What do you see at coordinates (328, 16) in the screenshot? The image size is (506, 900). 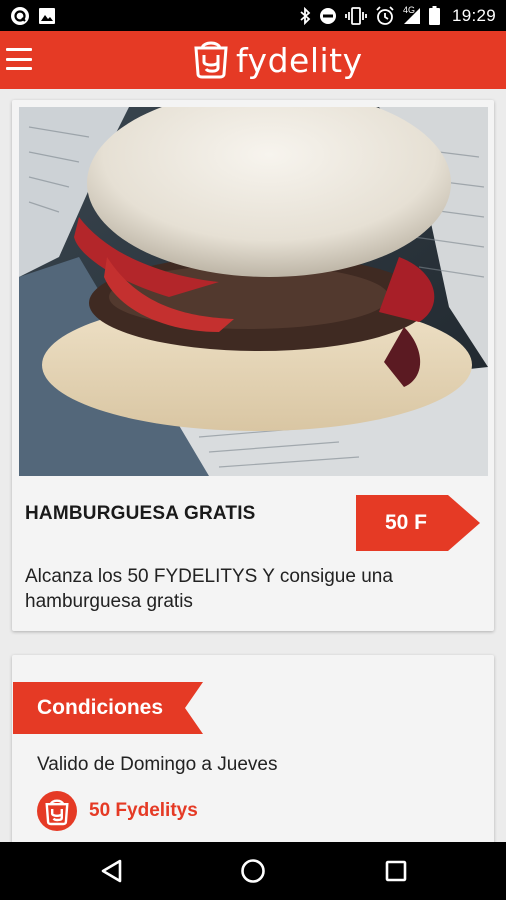 I see `do-not-disturb-icon` at bounding box center [328, 16].